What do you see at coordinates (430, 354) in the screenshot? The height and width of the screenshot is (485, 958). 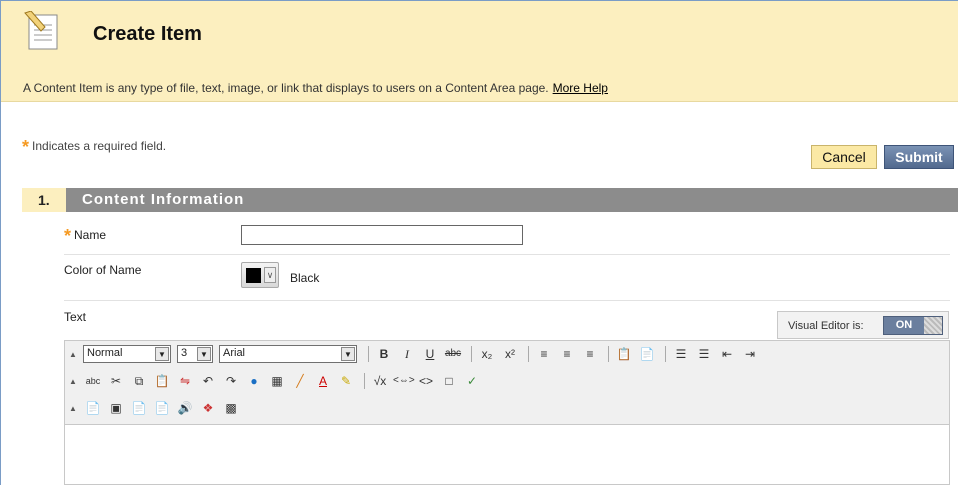 I see `underline-icon: U` at bounding box center [430, 354].